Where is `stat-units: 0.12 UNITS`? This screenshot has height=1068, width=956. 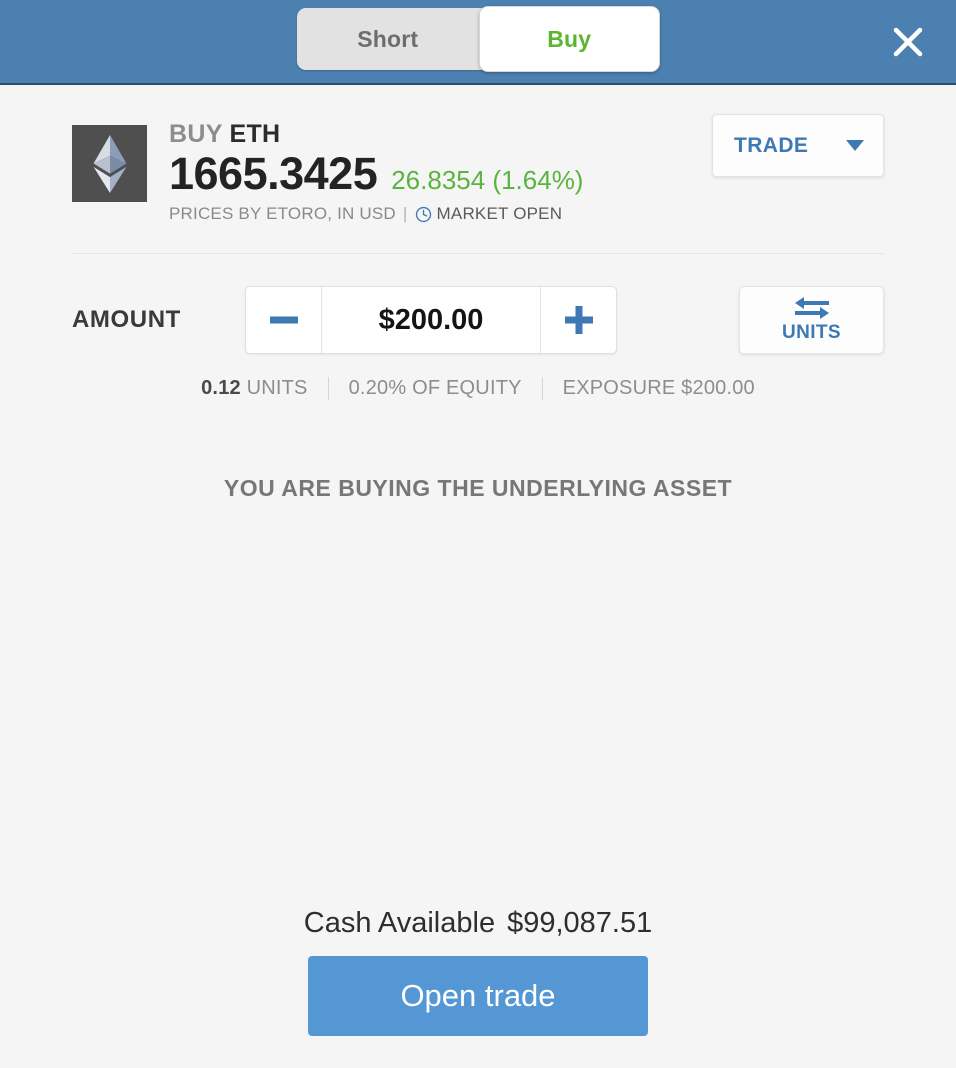 stat-units: 0.12 UNITS is located at coordinates (254, 388).